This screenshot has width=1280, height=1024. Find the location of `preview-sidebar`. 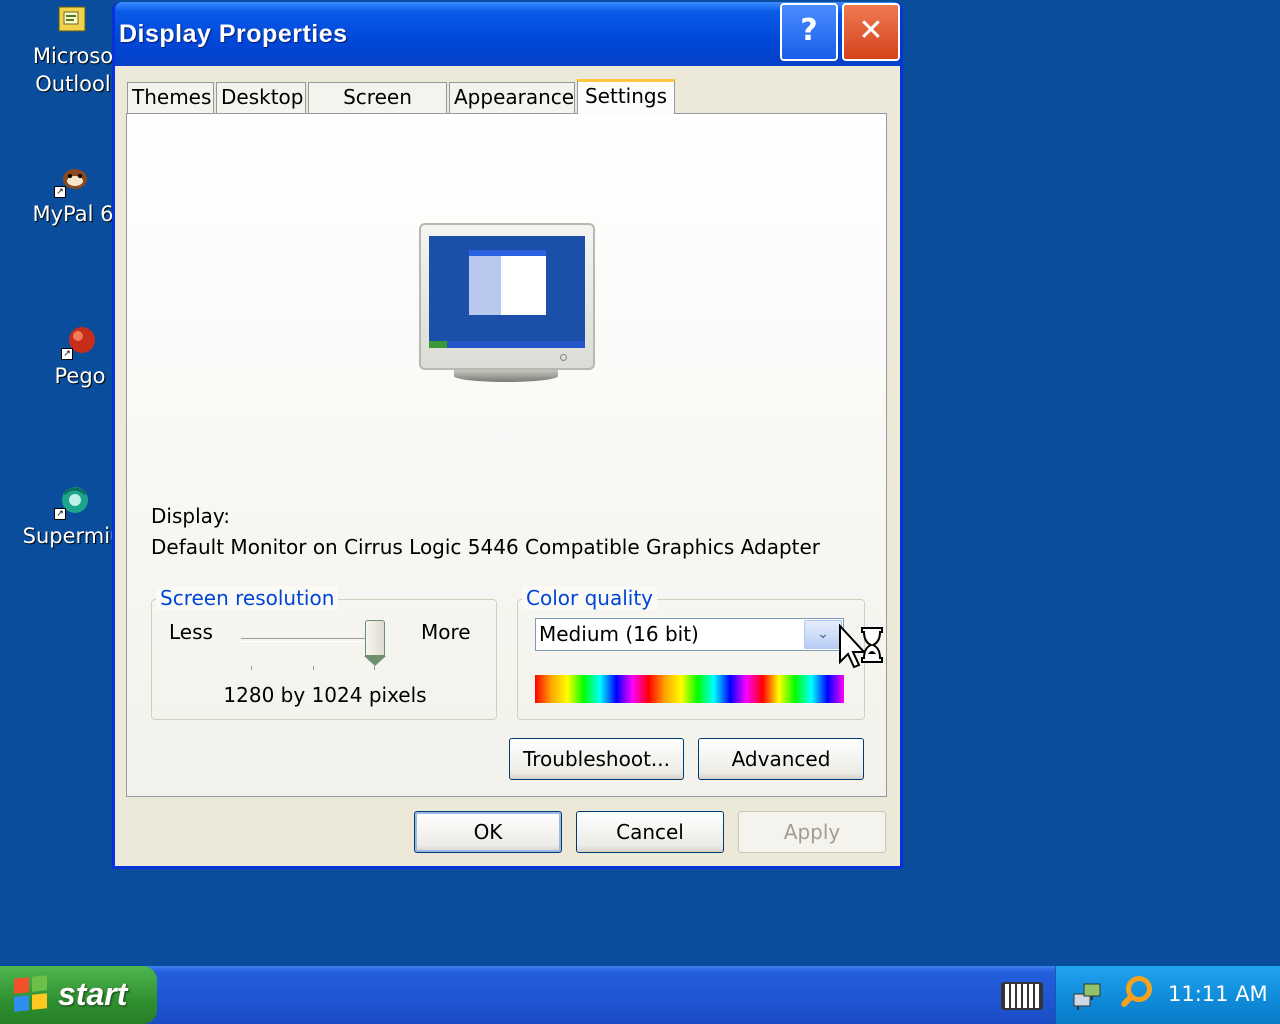

preview-sidebar is located at coordinates (485, 285).